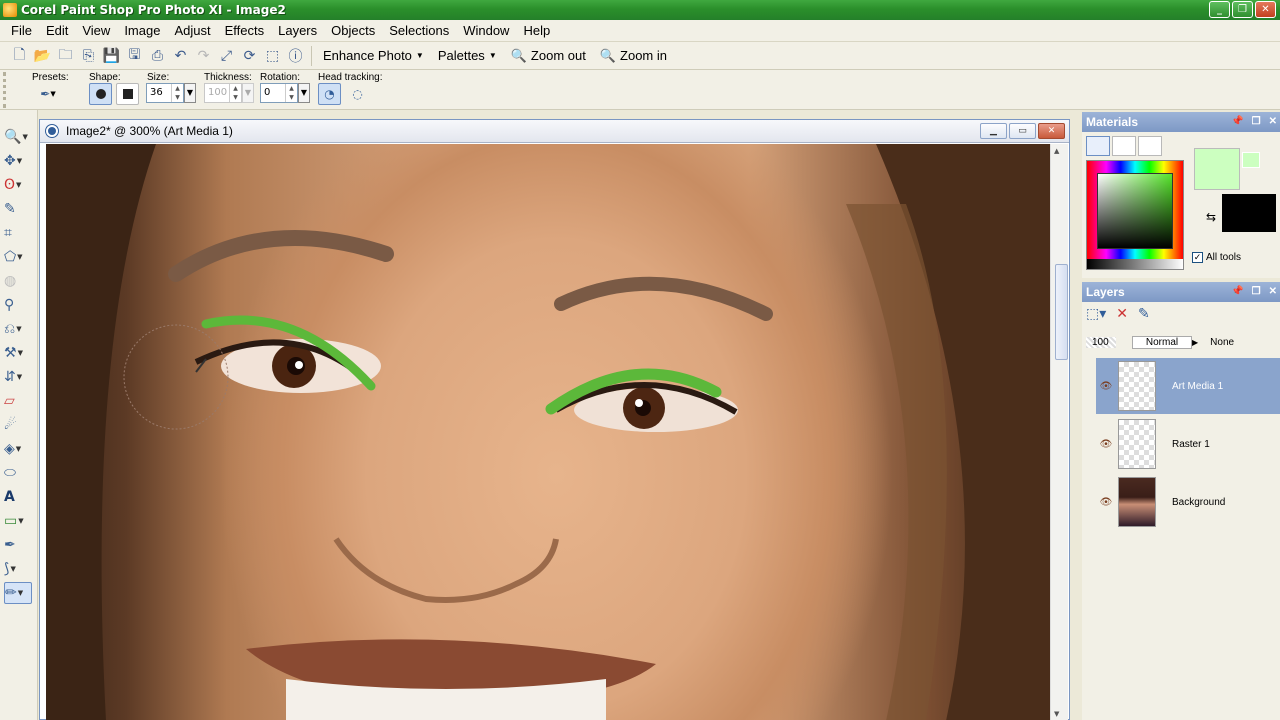  What do you see at coordinates (223, 93) in the screenshot?
I see `thickness-input: 100 ▲ ▼` at bounding box center [223, 93].